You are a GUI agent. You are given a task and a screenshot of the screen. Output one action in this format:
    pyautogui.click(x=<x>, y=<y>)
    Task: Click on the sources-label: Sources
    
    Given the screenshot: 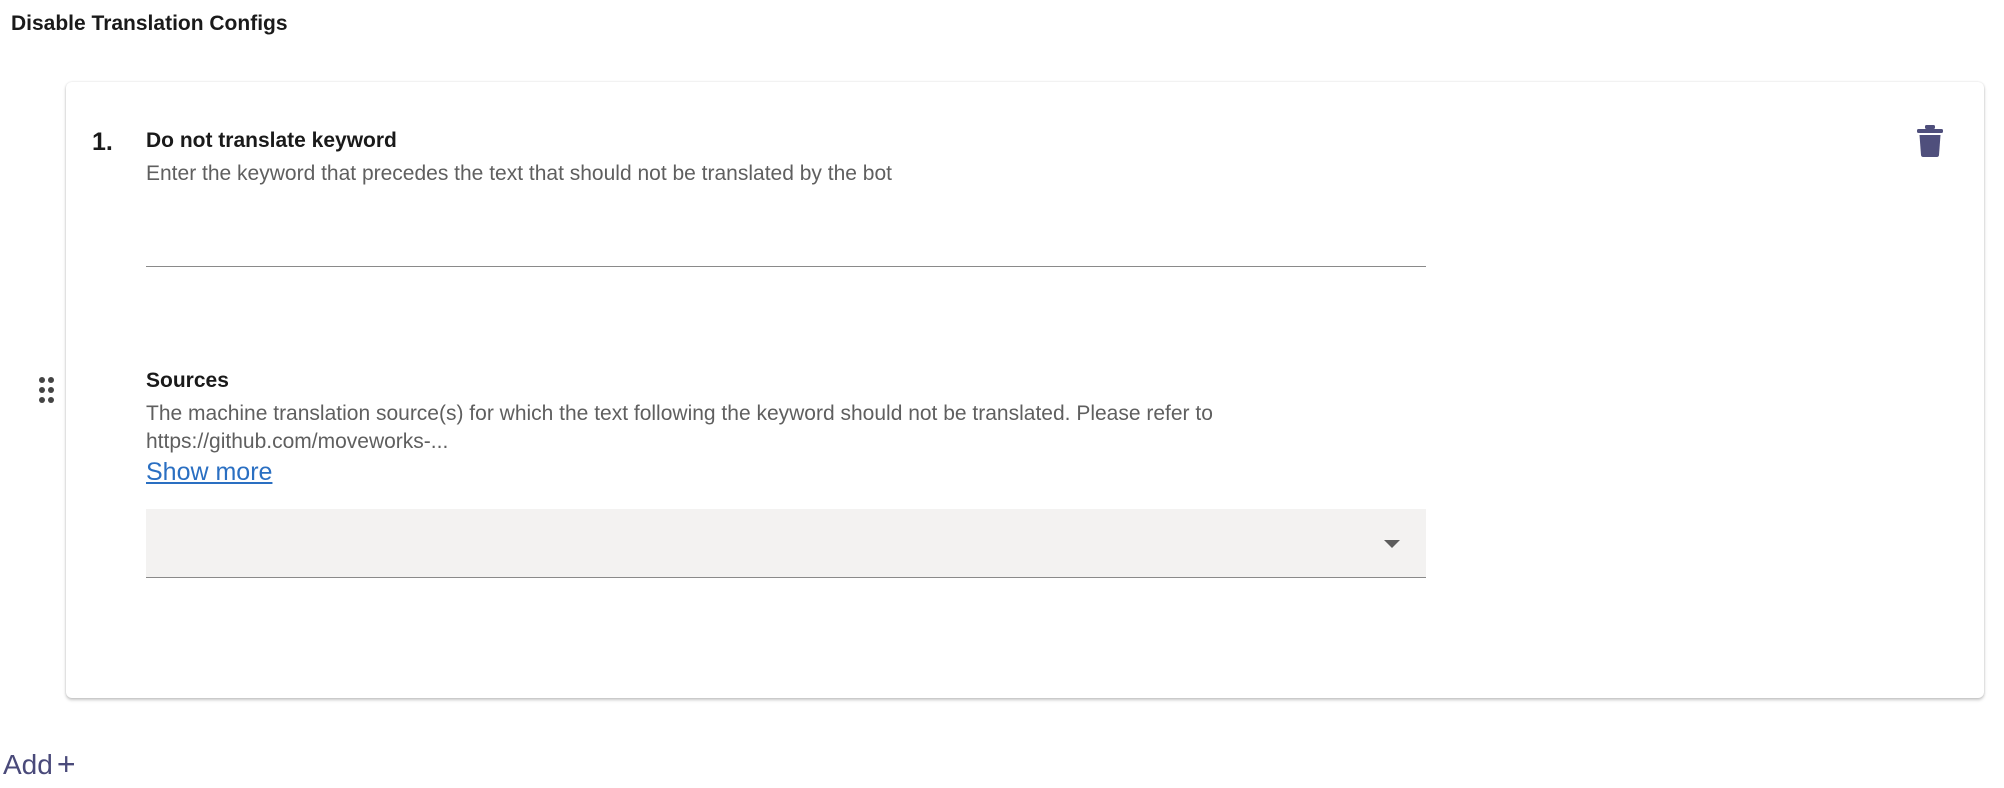 What is the action you would take?
    pyautogui.click(x=187, y=380)
    